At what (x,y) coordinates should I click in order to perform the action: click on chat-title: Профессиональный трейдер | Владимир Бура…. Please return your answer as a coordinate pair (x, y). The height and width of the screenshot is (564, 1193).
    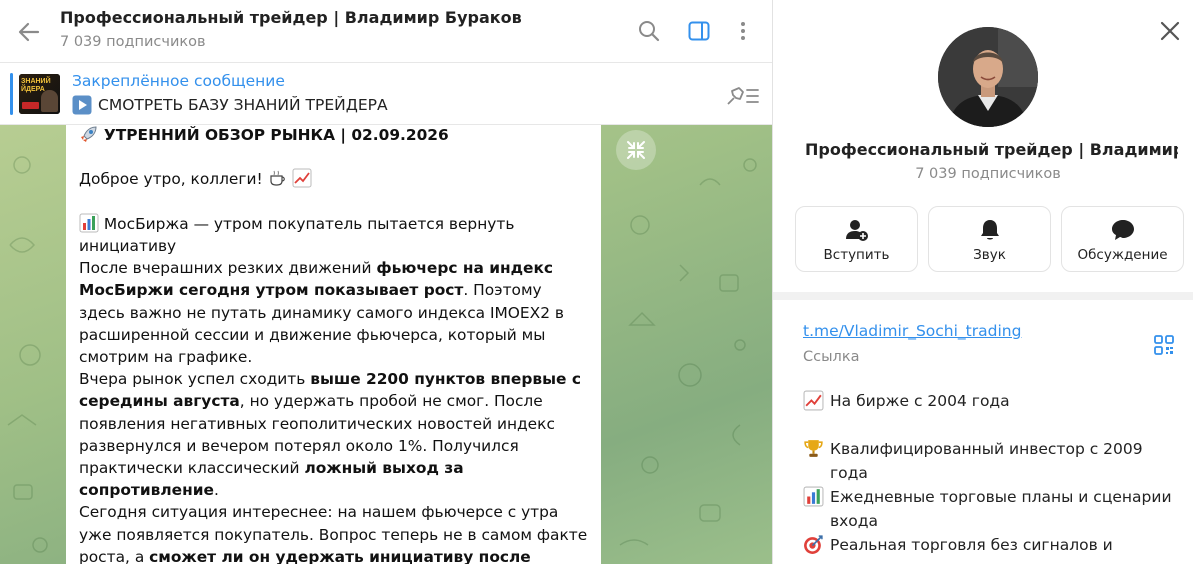
    Looking at the image, I should click on (291, 17).